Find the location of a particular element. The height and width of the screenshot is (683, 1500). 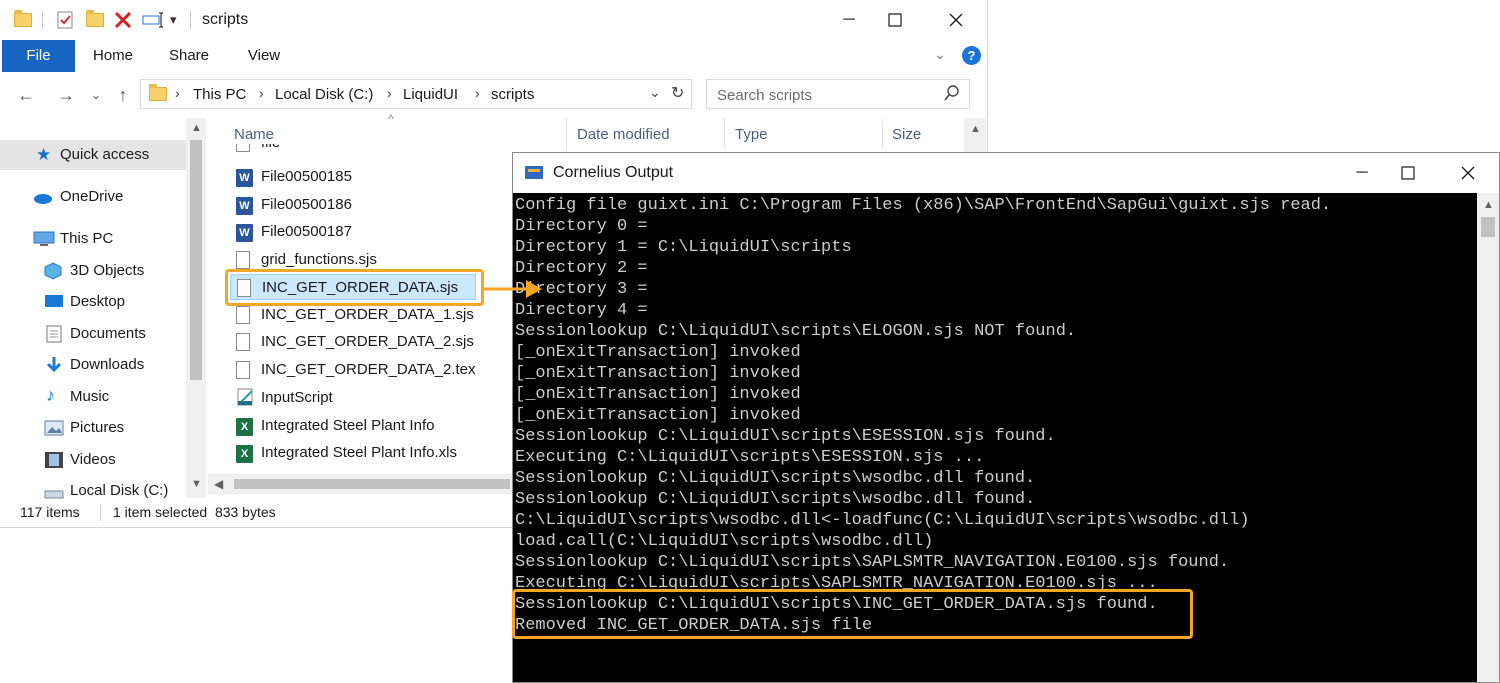

properties-icon is located at coordinates (65, 20).